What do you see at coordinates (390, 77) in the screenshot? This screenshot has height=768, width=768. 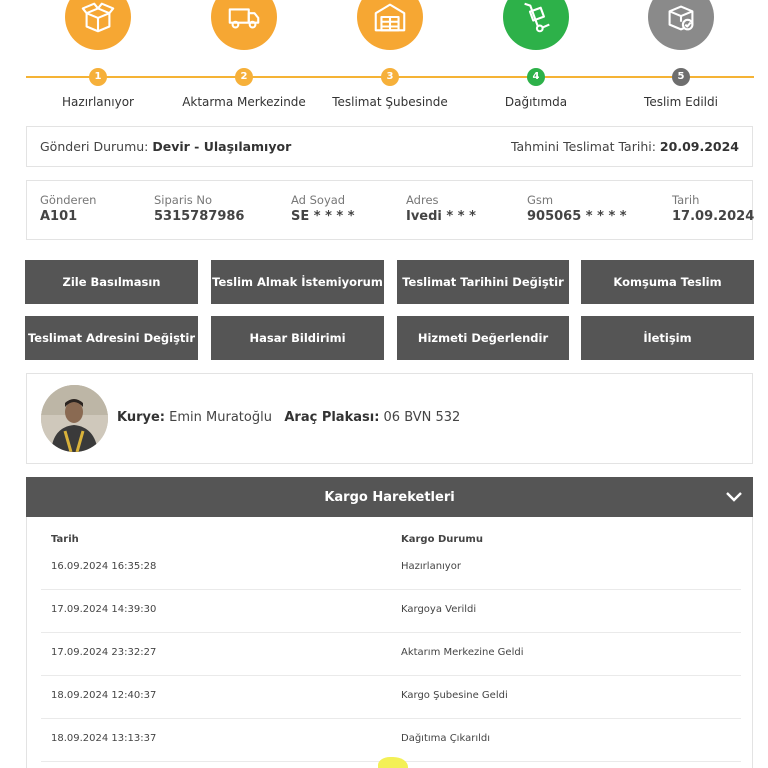 I see `step-number: 3` at bounding box center [390, 77].